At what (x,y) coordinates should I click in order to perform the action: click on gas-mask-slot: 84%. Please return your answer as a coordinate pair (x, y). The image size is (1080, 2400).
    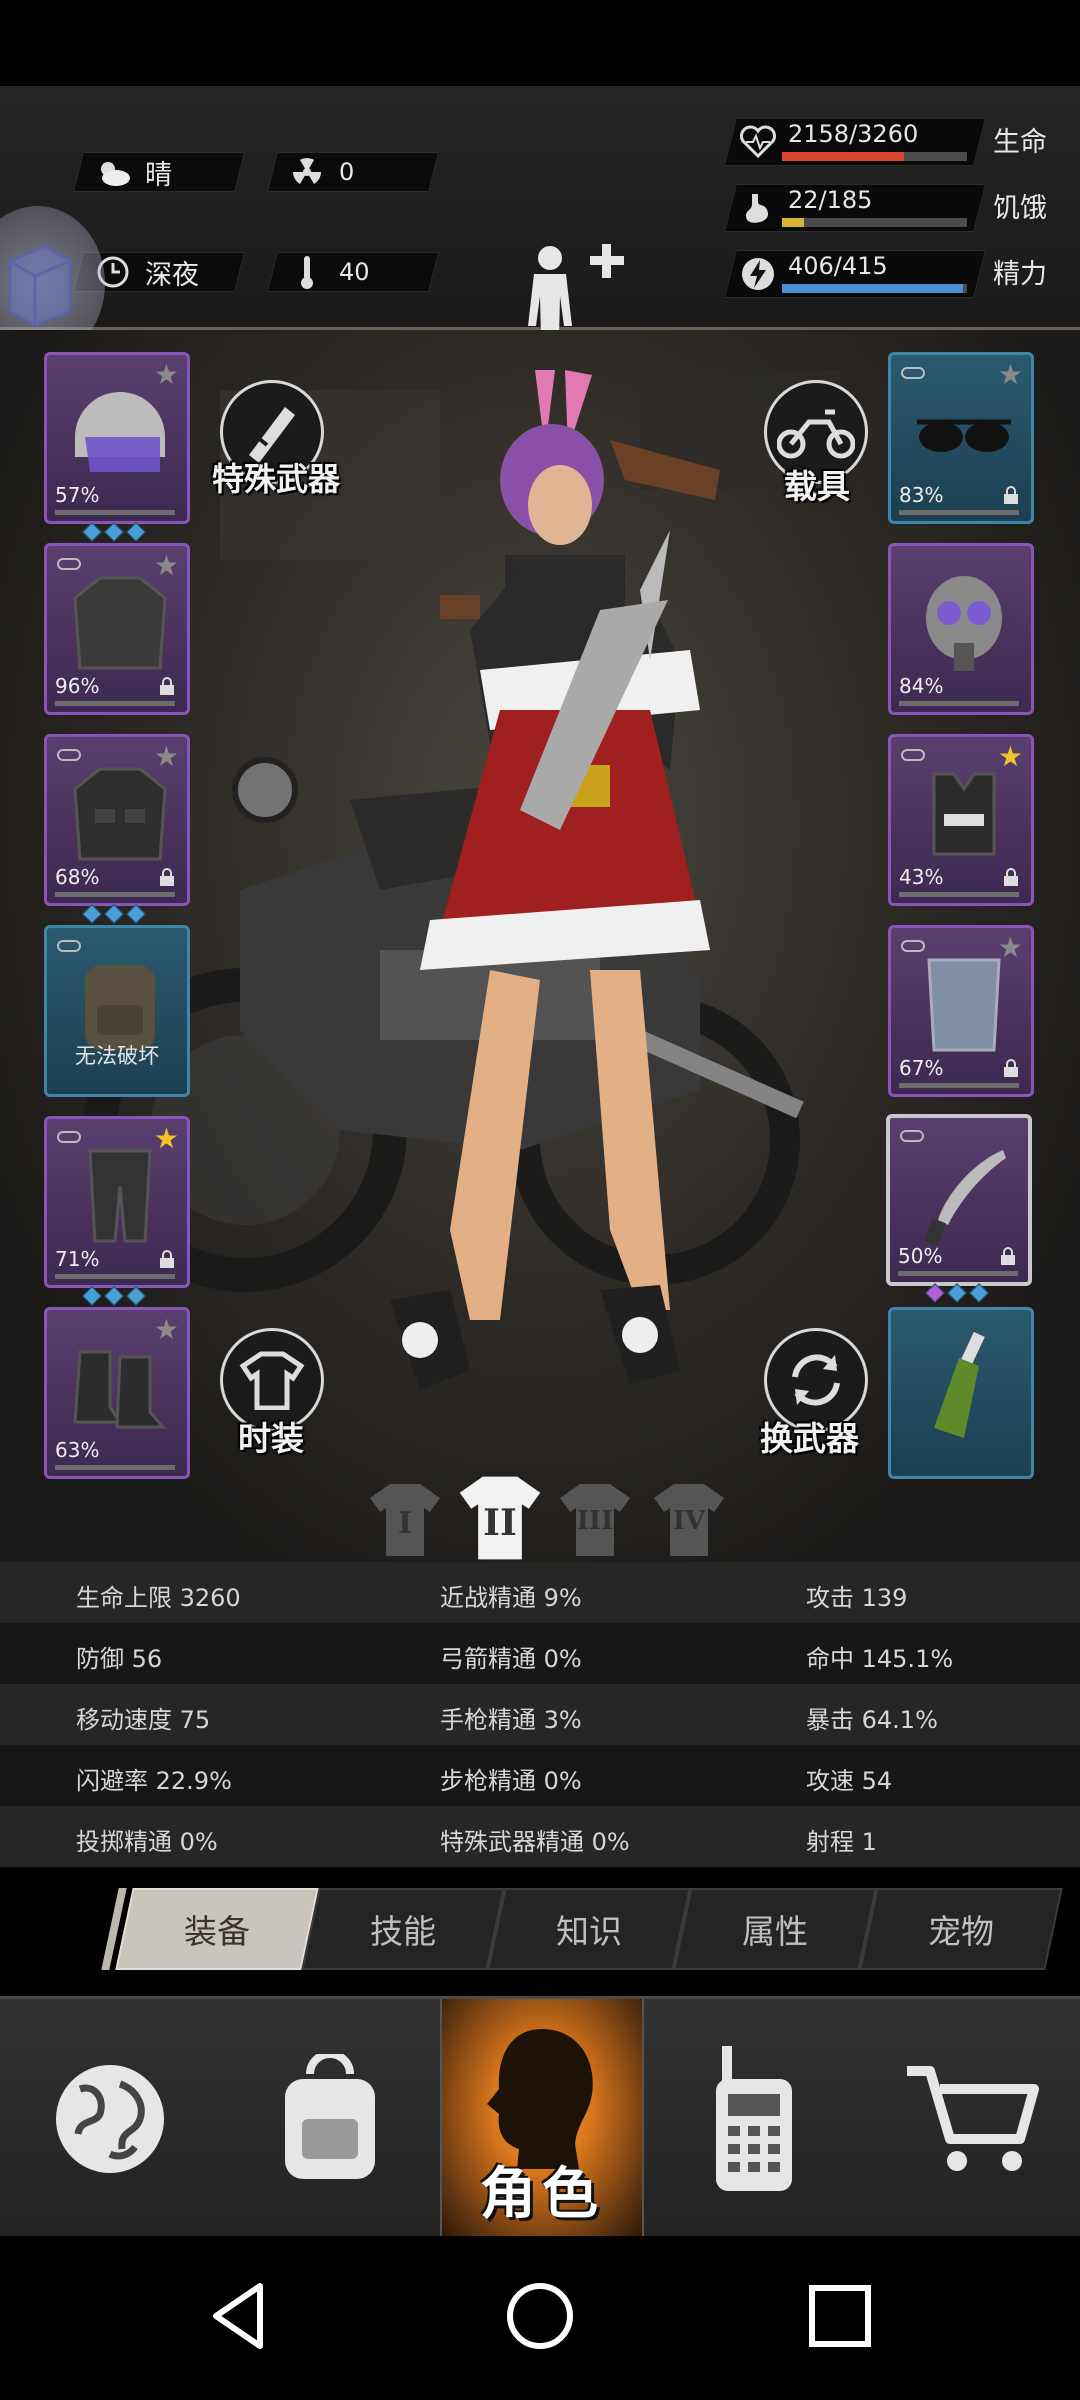
    Looking at the image, I should click on (961, 629).